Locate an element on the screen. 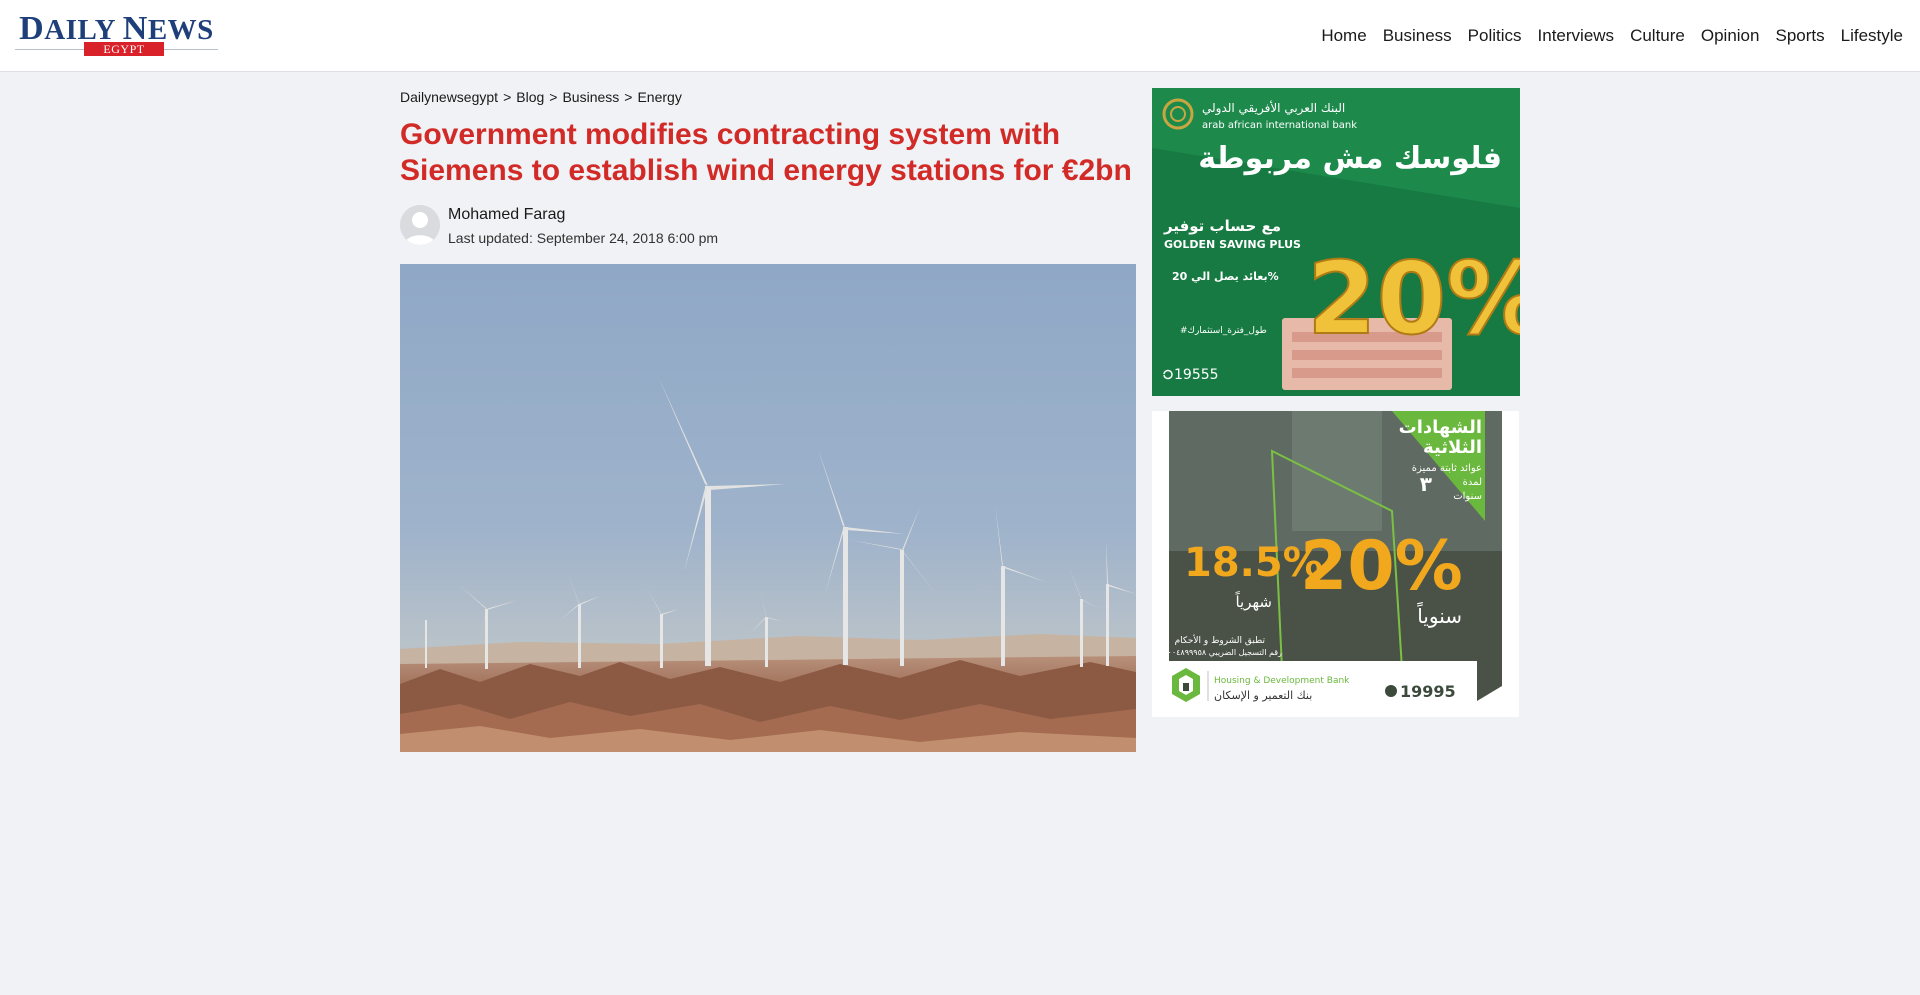 The image size is (1920, 995). ad2-num: ٣ is located at coordinates (1426, 484).